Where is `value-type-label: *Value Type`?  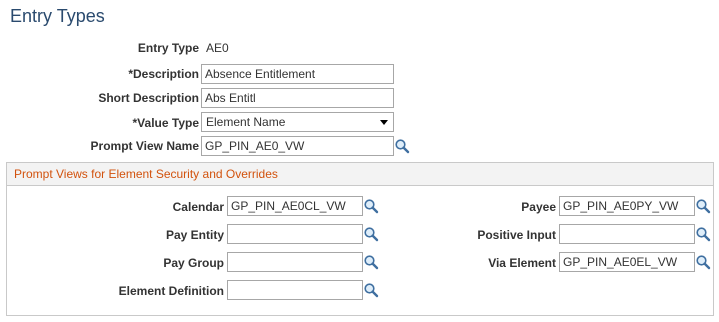
value-type-label: *Value Type is located at coordinates (165, 123).